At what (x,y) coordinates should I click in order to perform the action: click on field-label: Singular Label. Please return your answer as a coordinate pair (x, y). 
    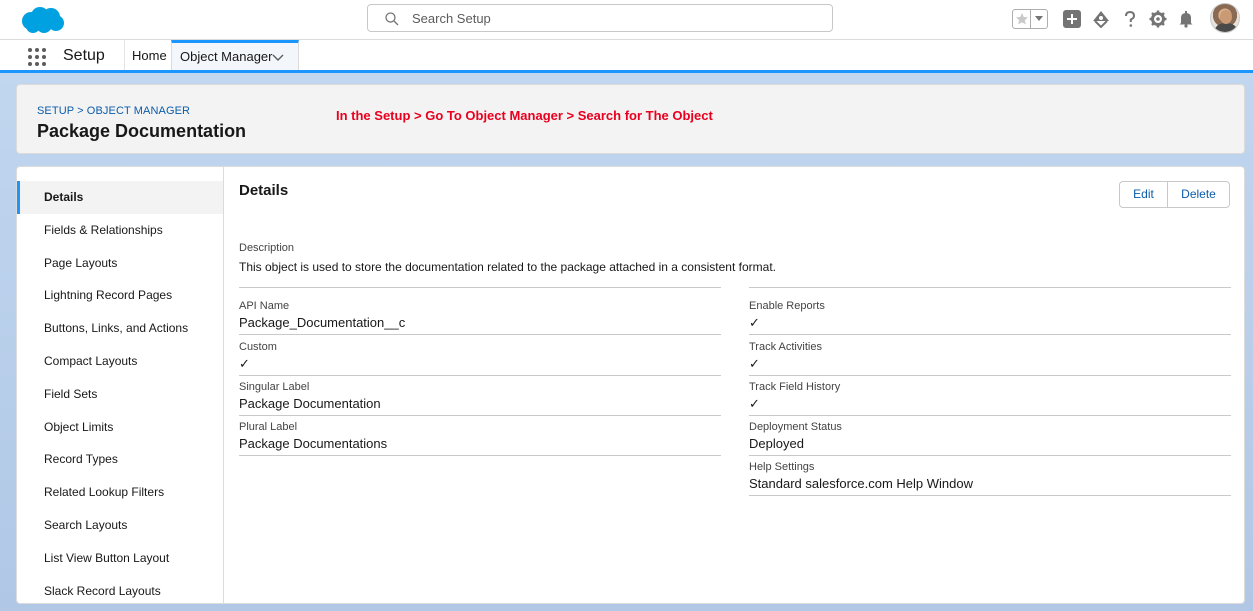
    Looking at the image, I should click on (274, 387).